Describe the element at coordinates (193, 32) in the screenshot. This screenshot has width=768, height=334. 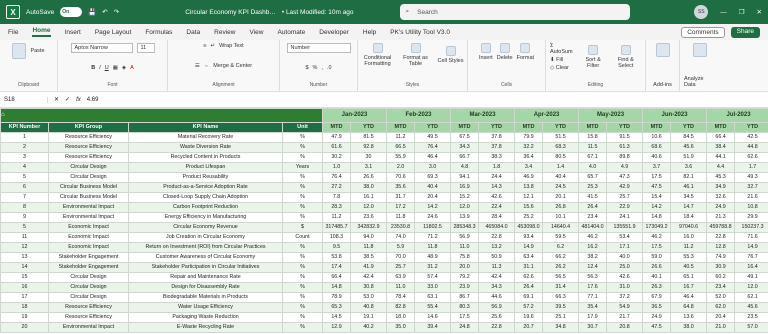
I see `tab-data: Data` at that location.